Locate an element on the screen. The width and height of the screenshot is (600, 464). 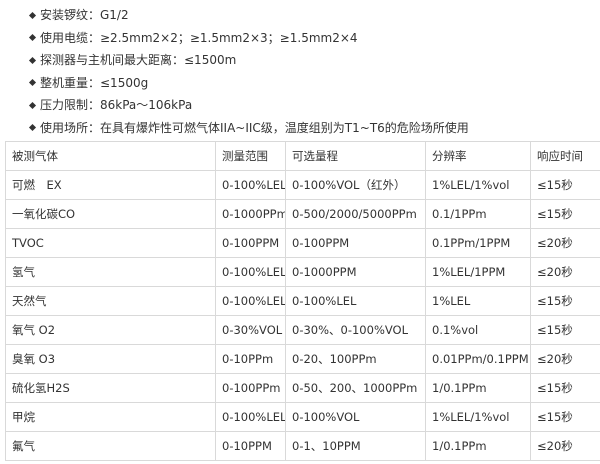
cell-range: 0-30%VOL is located at coordinates (250, 330).